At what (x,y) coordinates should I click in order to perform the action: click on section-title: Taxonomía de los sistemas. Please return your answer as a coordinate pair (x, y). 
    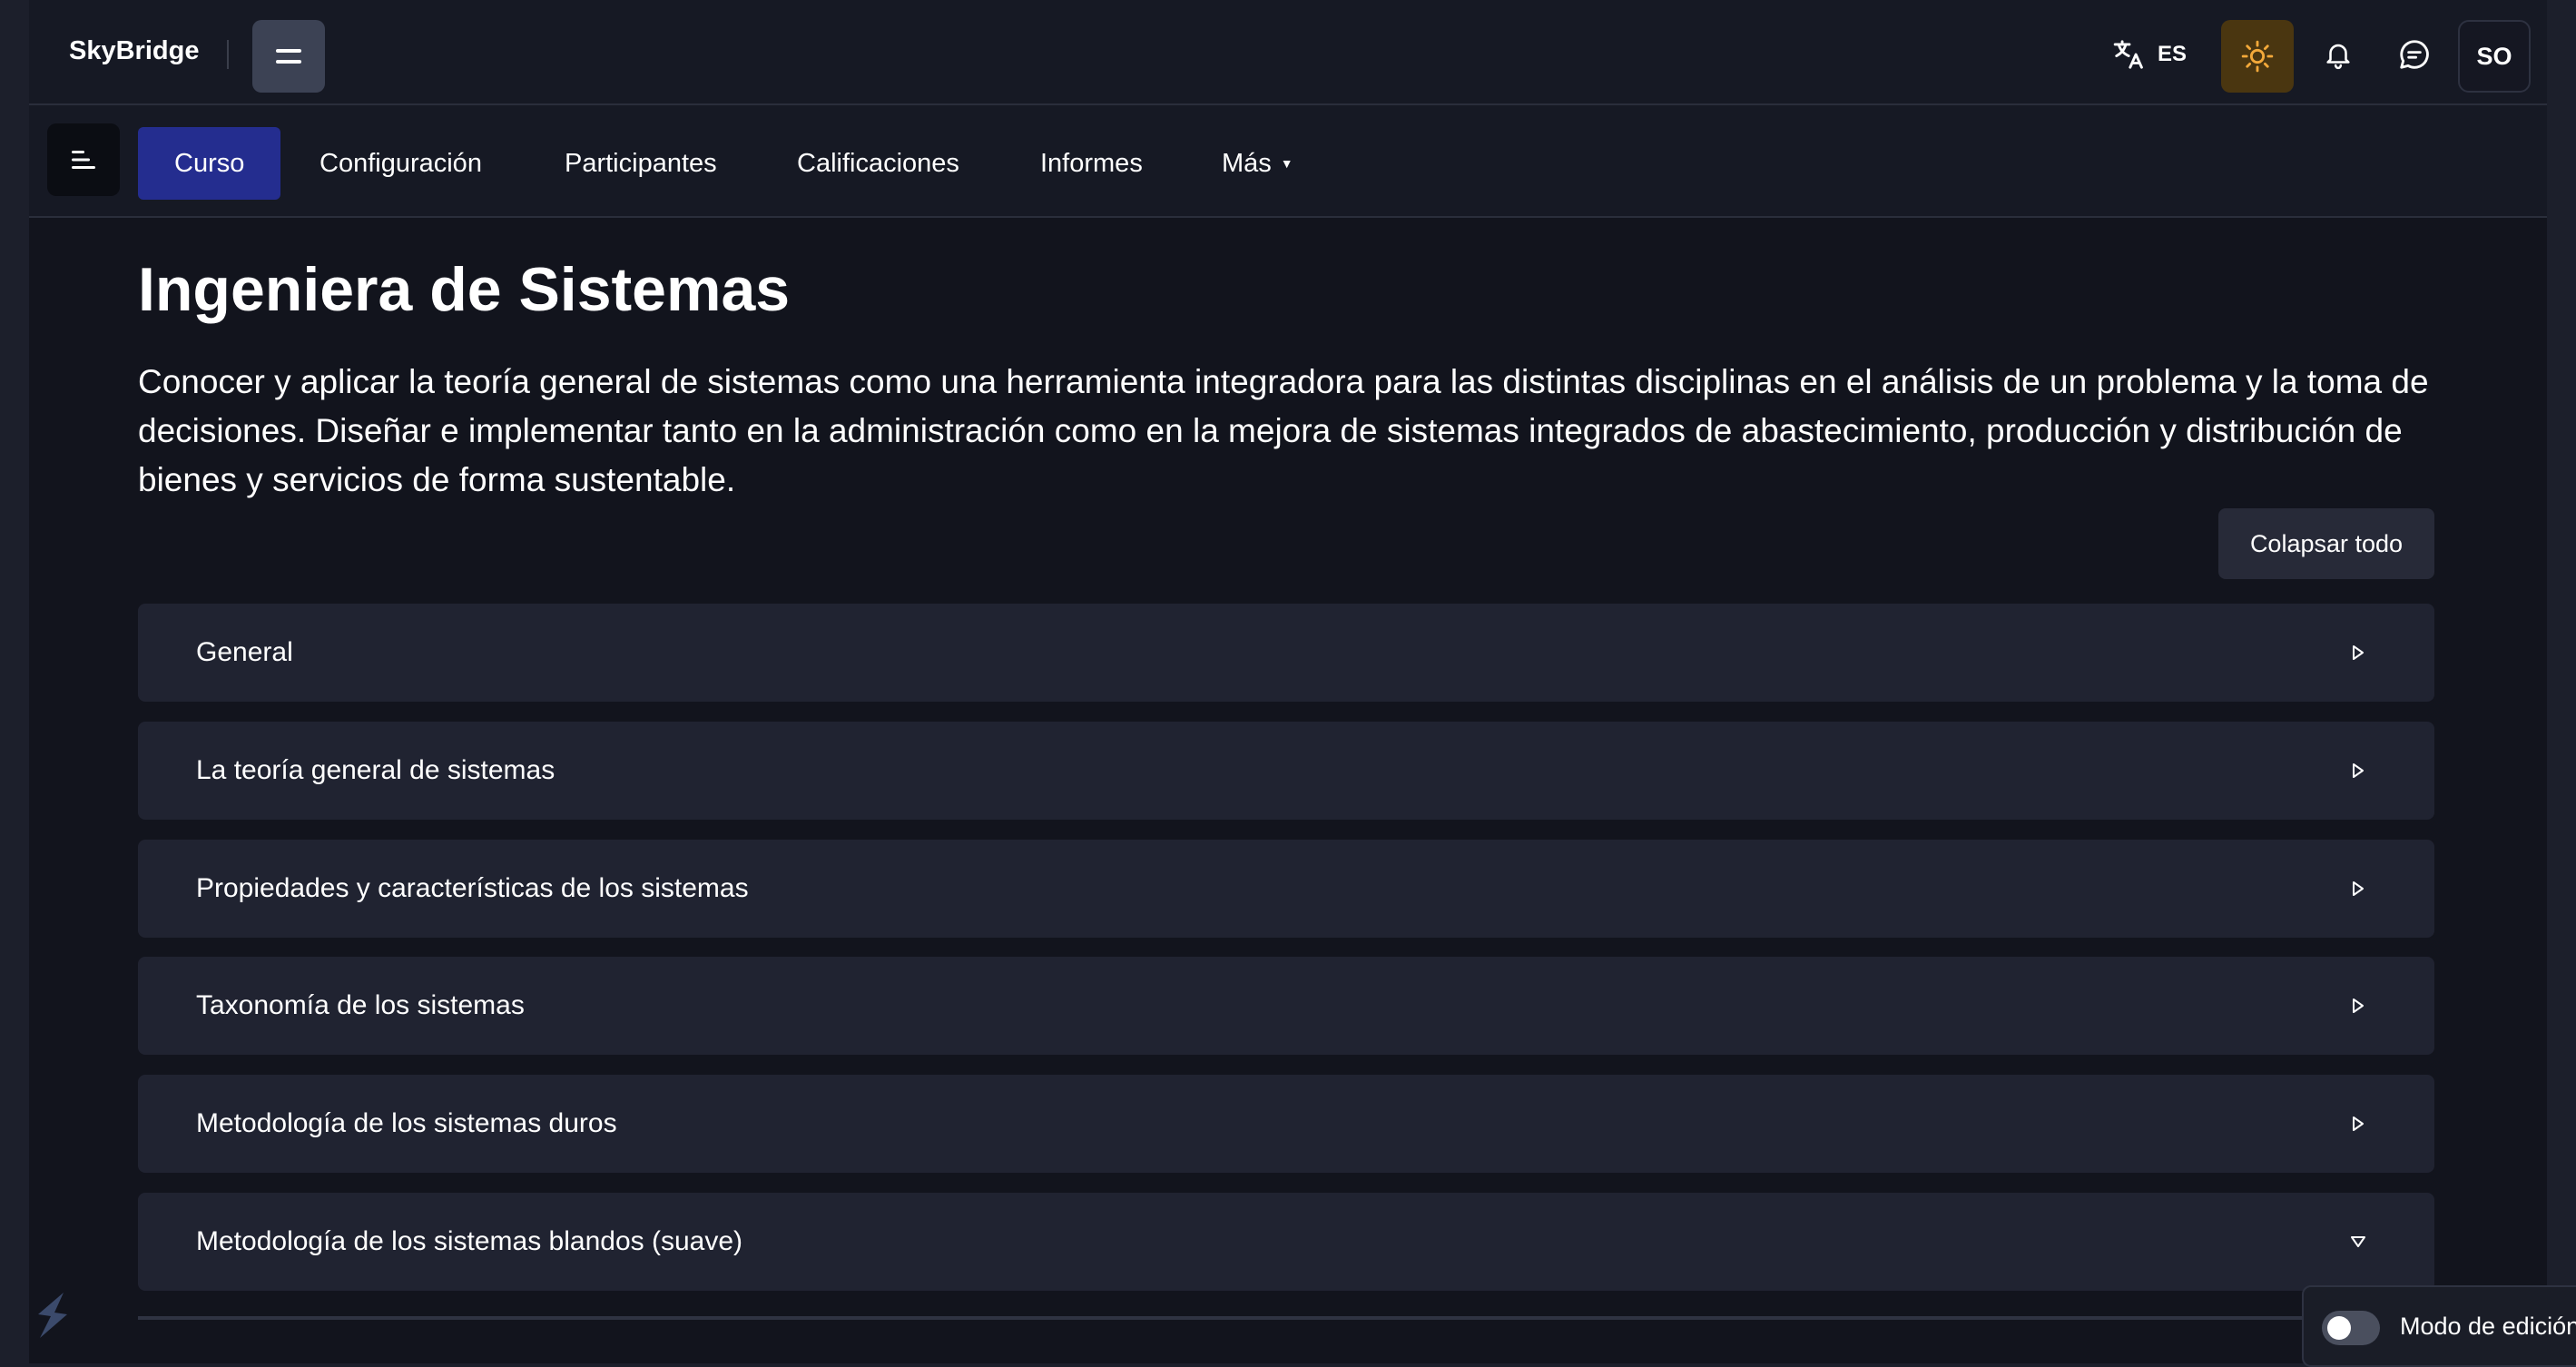
    Looking at the image, I should click on (360, 1005).